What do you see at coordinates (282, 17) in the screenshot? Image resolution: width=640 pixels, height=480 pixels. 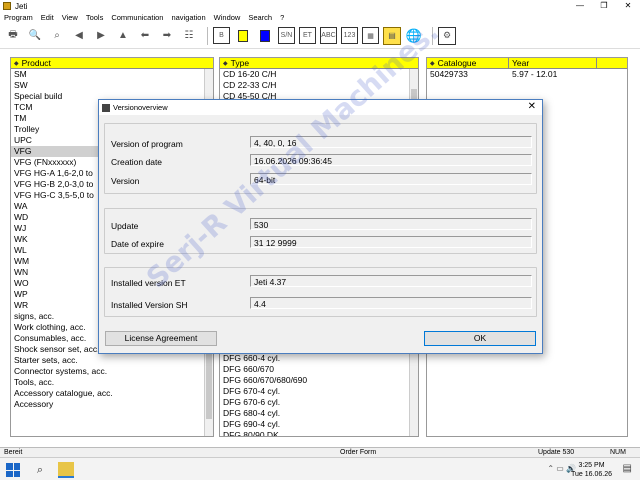 I see `menu-help: ?` at bounding box center [282, 17].